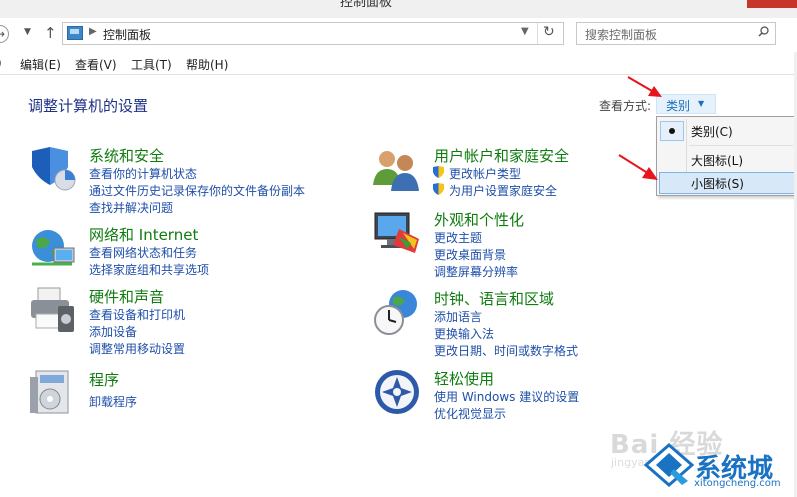  I want to click on category-link: 查看设备和打印机, so click(137, 314).